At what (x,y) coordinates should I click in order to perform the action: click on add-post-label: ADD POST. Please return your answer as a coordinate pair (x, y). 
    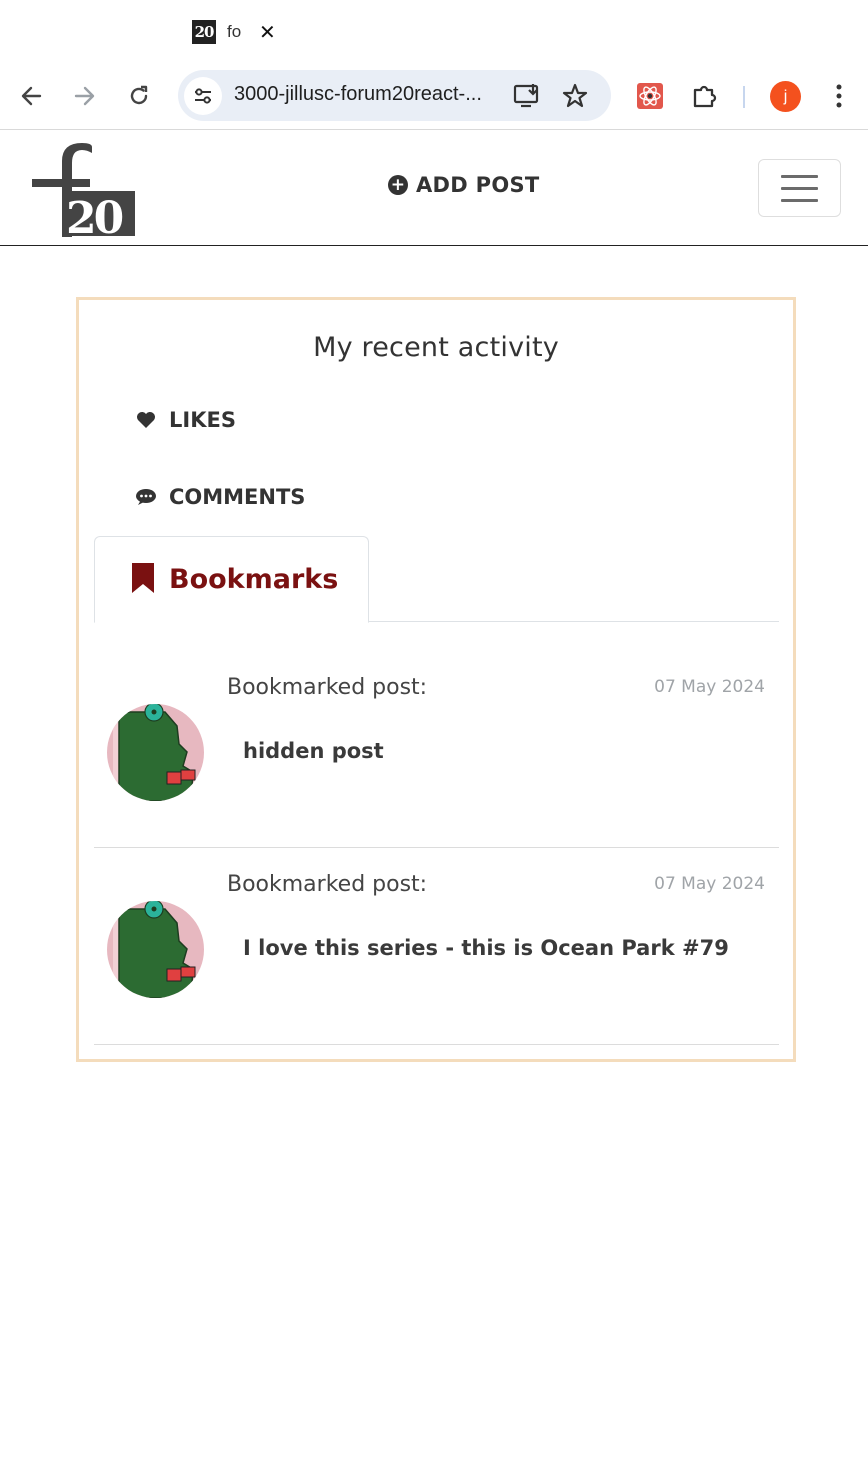
    Looking at the image, I should click on (478, 185).